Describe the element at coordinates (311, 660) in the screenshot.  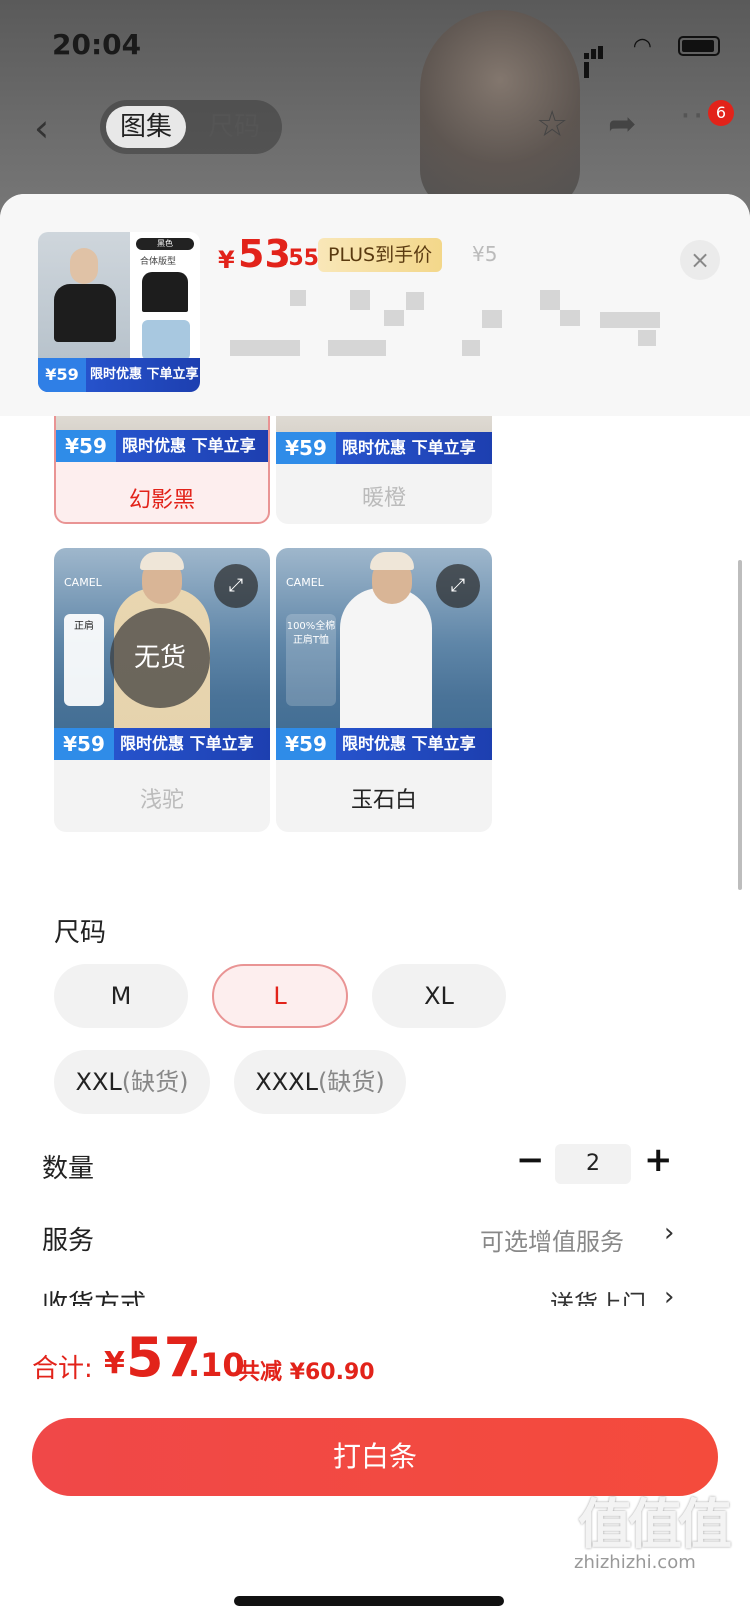
I see `feature-tag: 100%全棉 正肩T恤` at that location.